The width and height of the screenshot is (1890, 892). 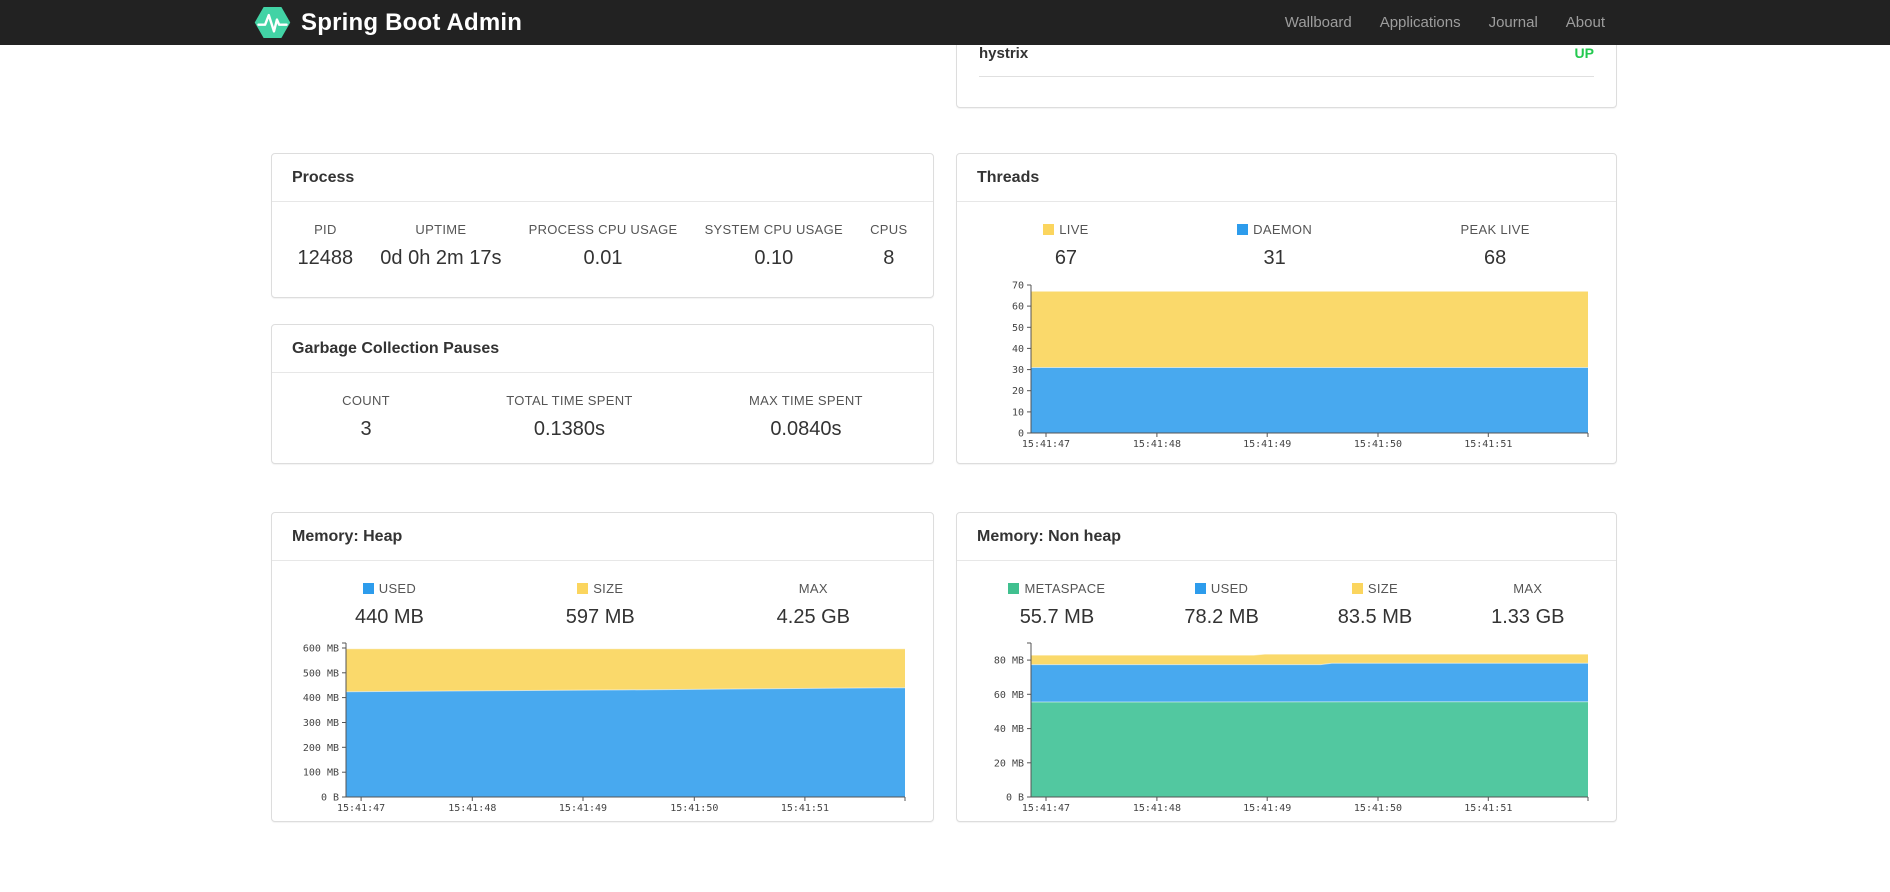 I want to click on brand-link: Spring Boot Admin, so click(x=388, y=22).